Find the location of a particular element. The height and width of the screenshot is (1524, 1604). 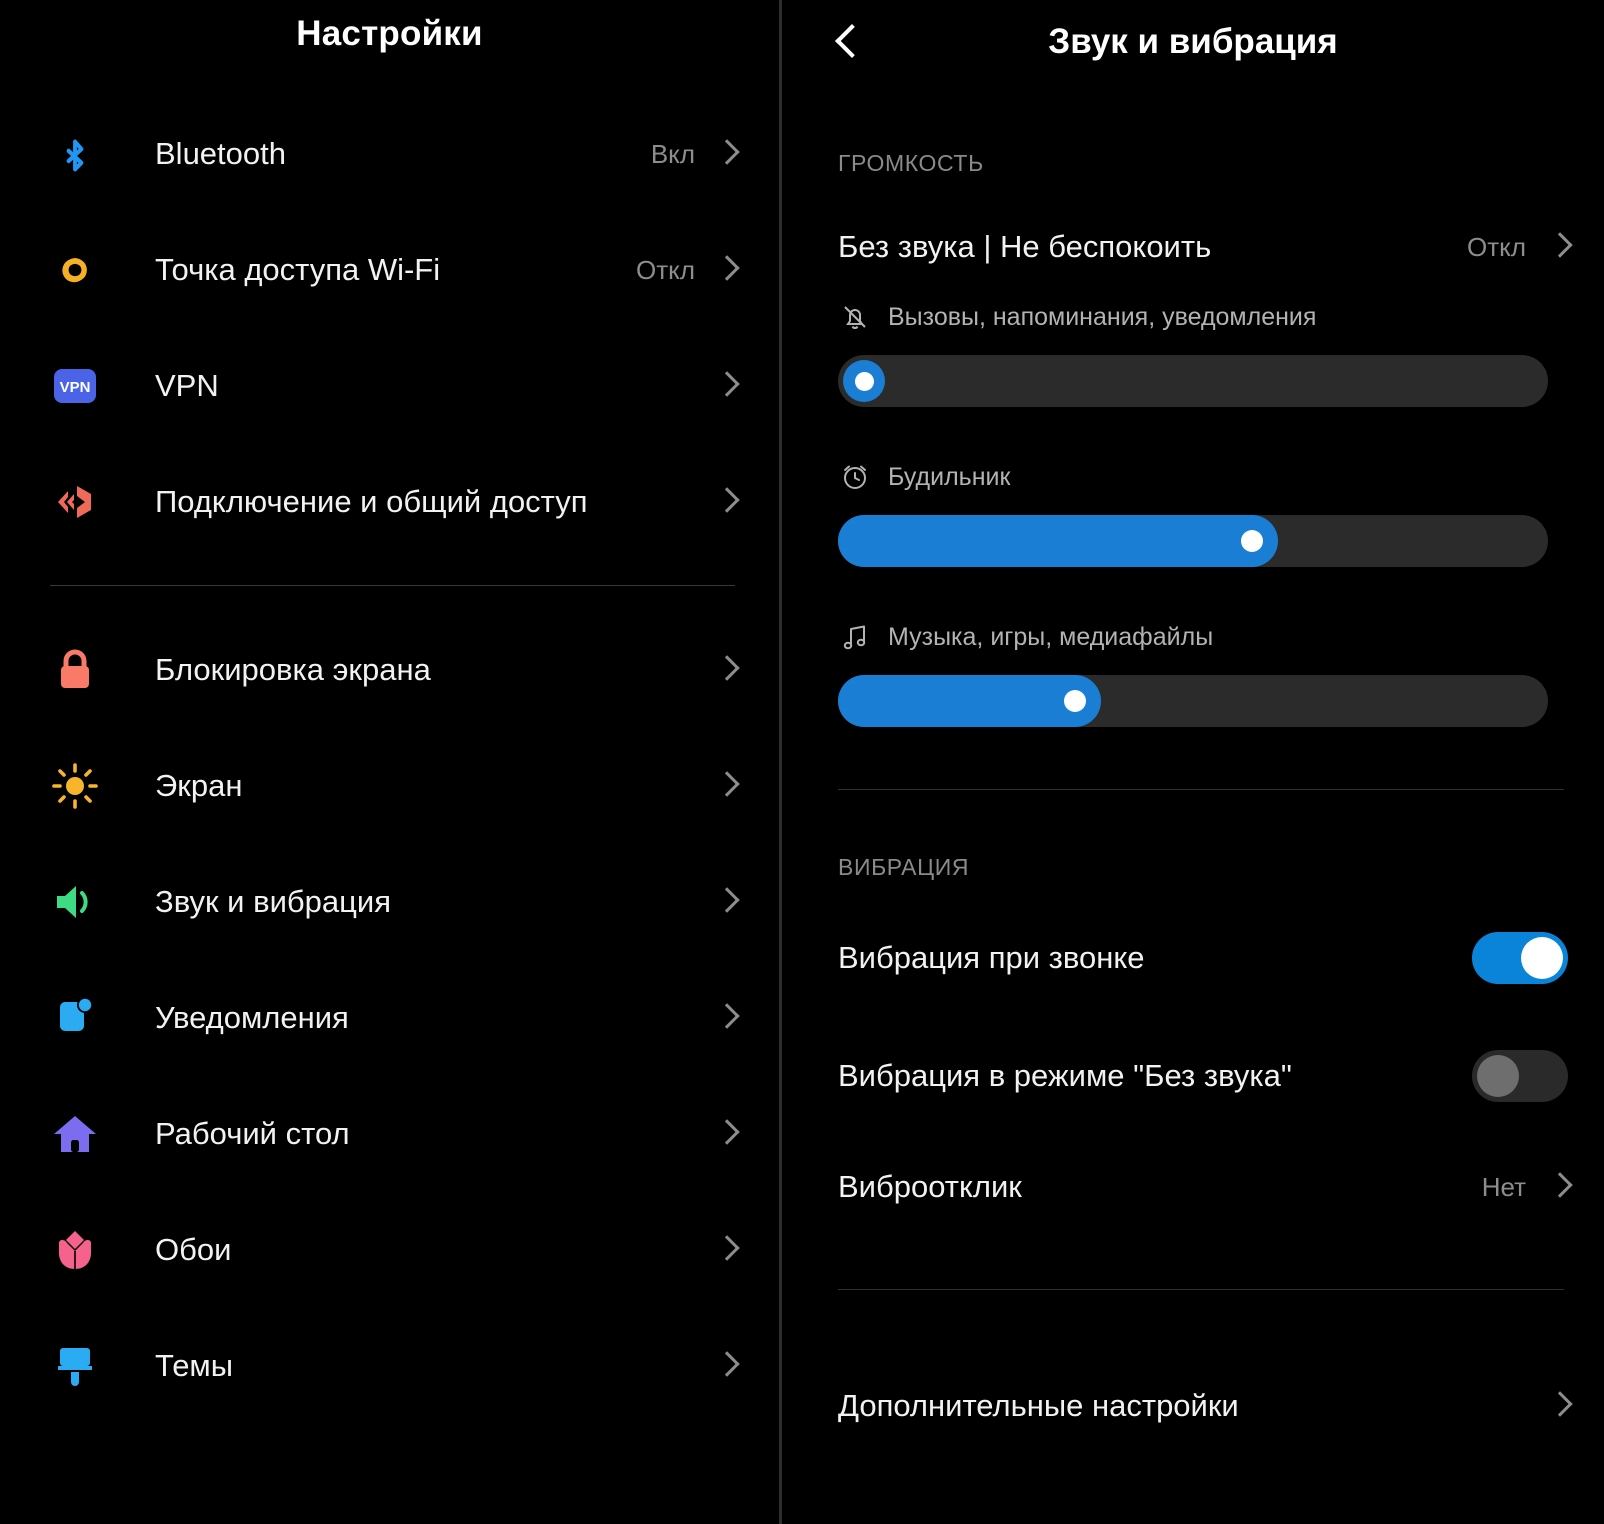

sidebar-item-label: Блокировка экрана is located at coordinates (293, 669).